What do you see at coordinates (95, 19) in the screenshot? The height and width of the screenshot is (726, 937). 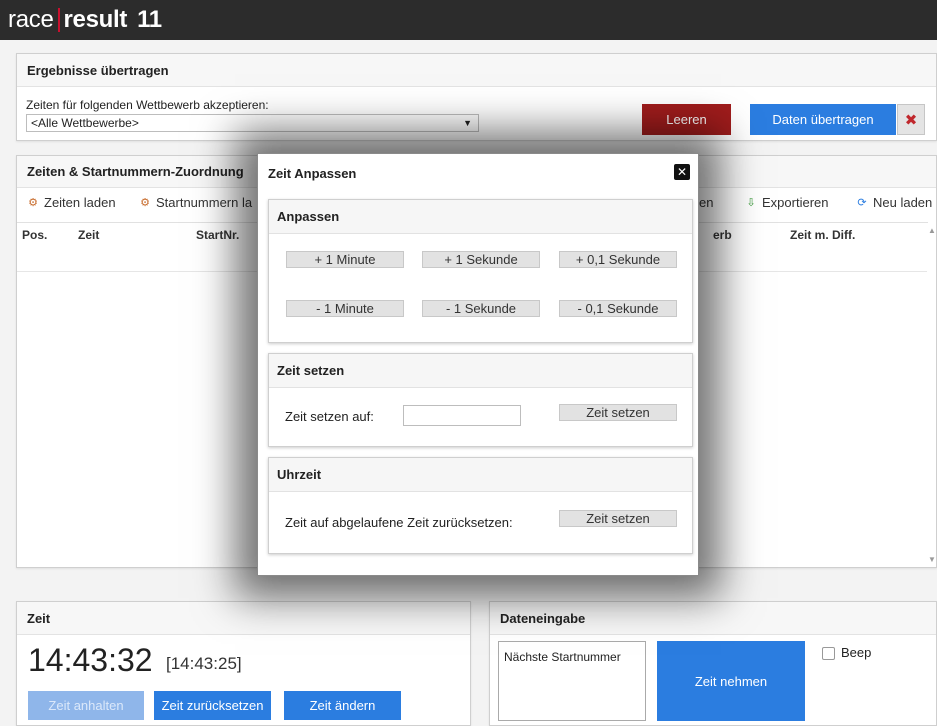 I see `logo-result: result` at bounding box center [95, 19].